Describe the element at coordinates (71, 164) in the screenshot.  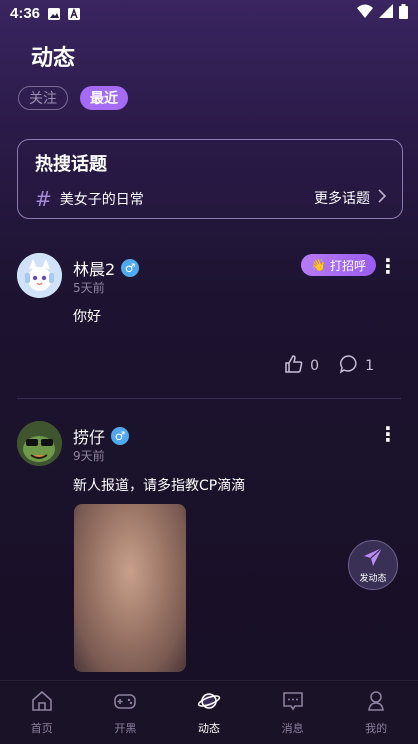
I see `hot-topics-title: 热搜话题` at that location.